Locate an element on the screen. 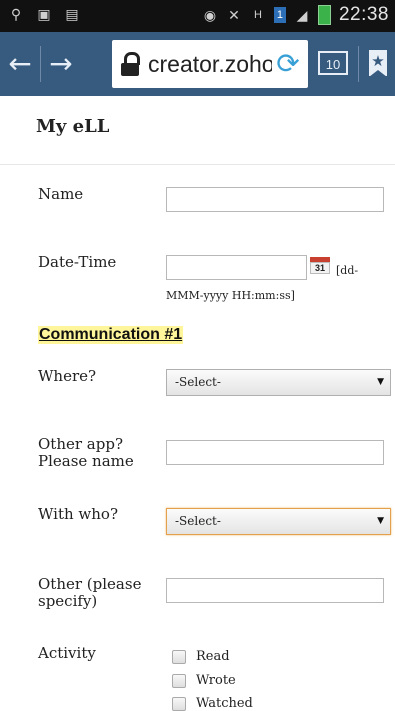 The height and width of the screenshot is (711, 395). other-app-label: Other app? Please name is located at coordinates (86, 452).